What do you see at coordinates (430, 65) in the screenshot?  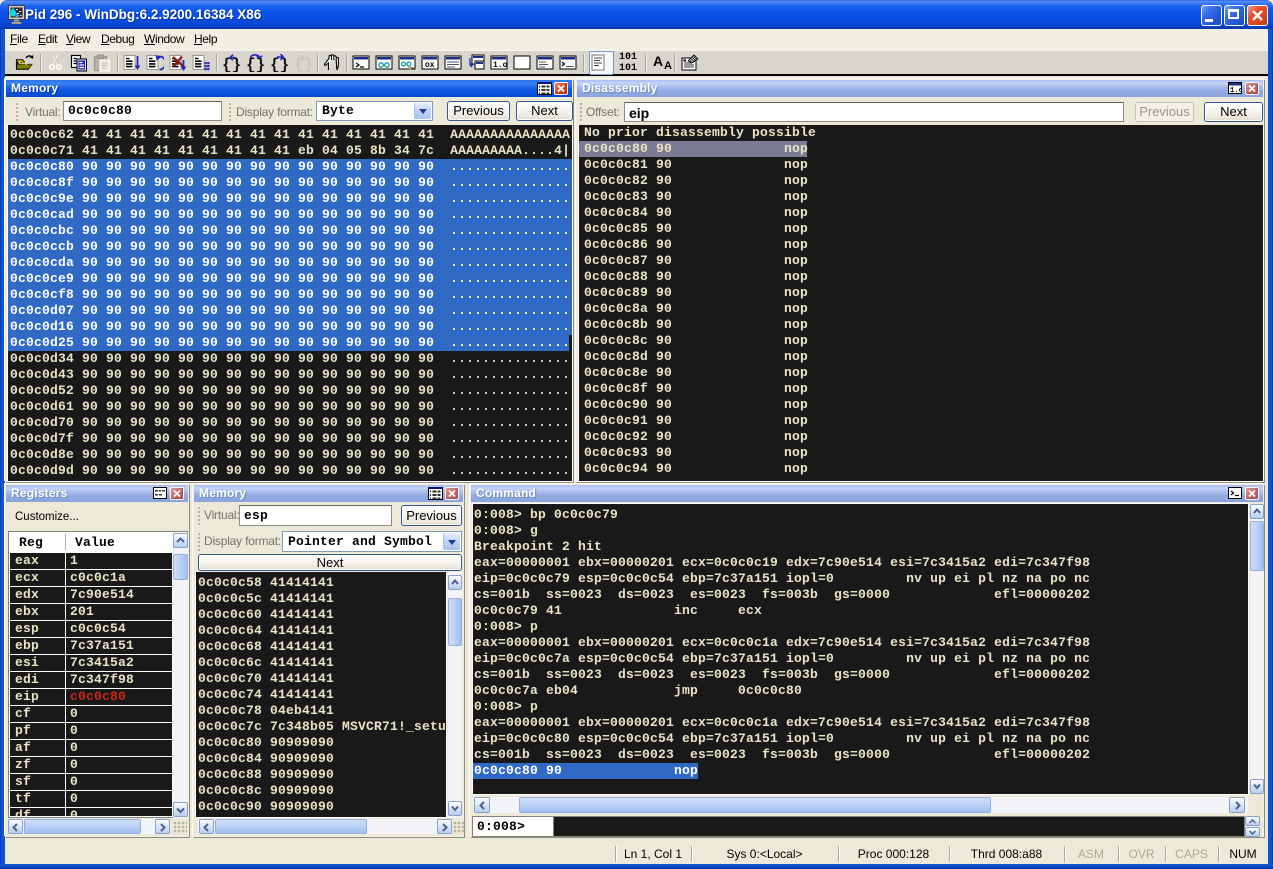 I see `svg-text: ox` at bounding box center [430, 65].